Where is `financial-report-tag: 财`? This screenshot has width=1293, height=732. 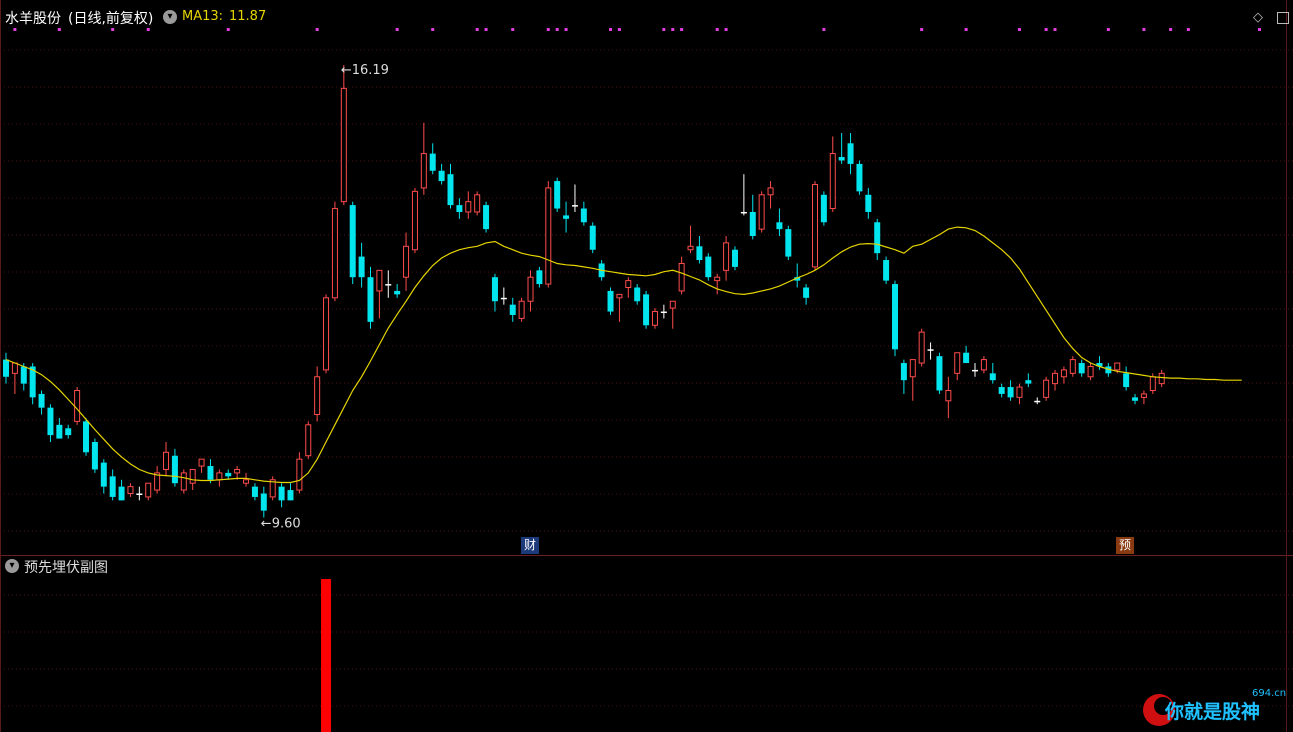 financial-report-tag: 财 is located at coordinates (530, 545).